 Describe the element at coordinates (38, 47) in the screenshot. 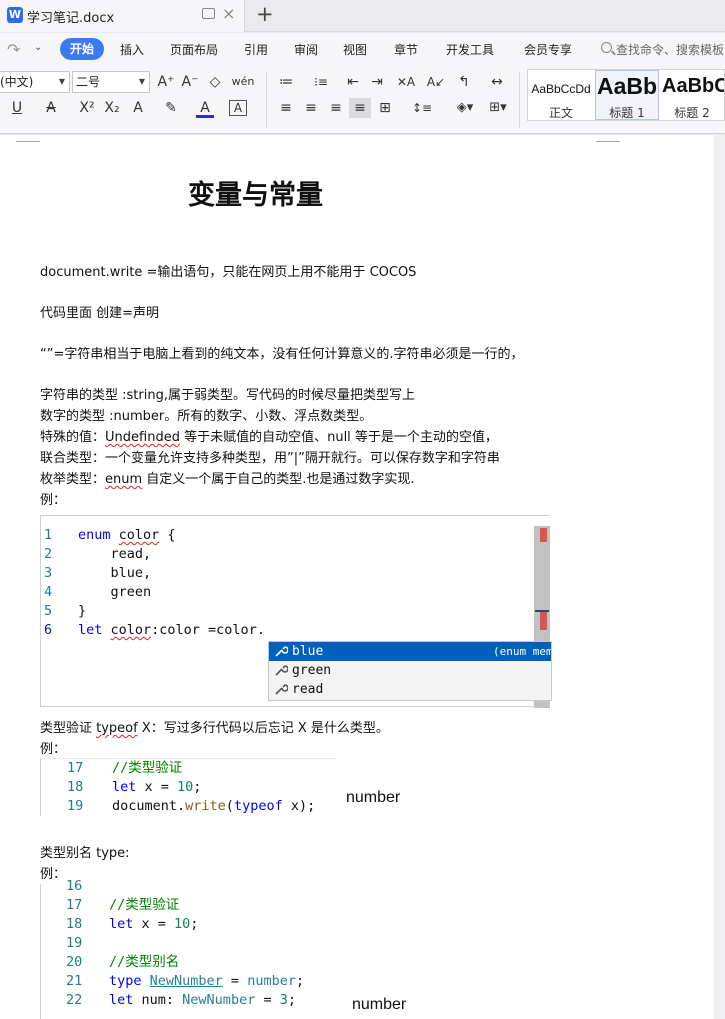

I see `quick-access-dropdown: ⌄` at that location.